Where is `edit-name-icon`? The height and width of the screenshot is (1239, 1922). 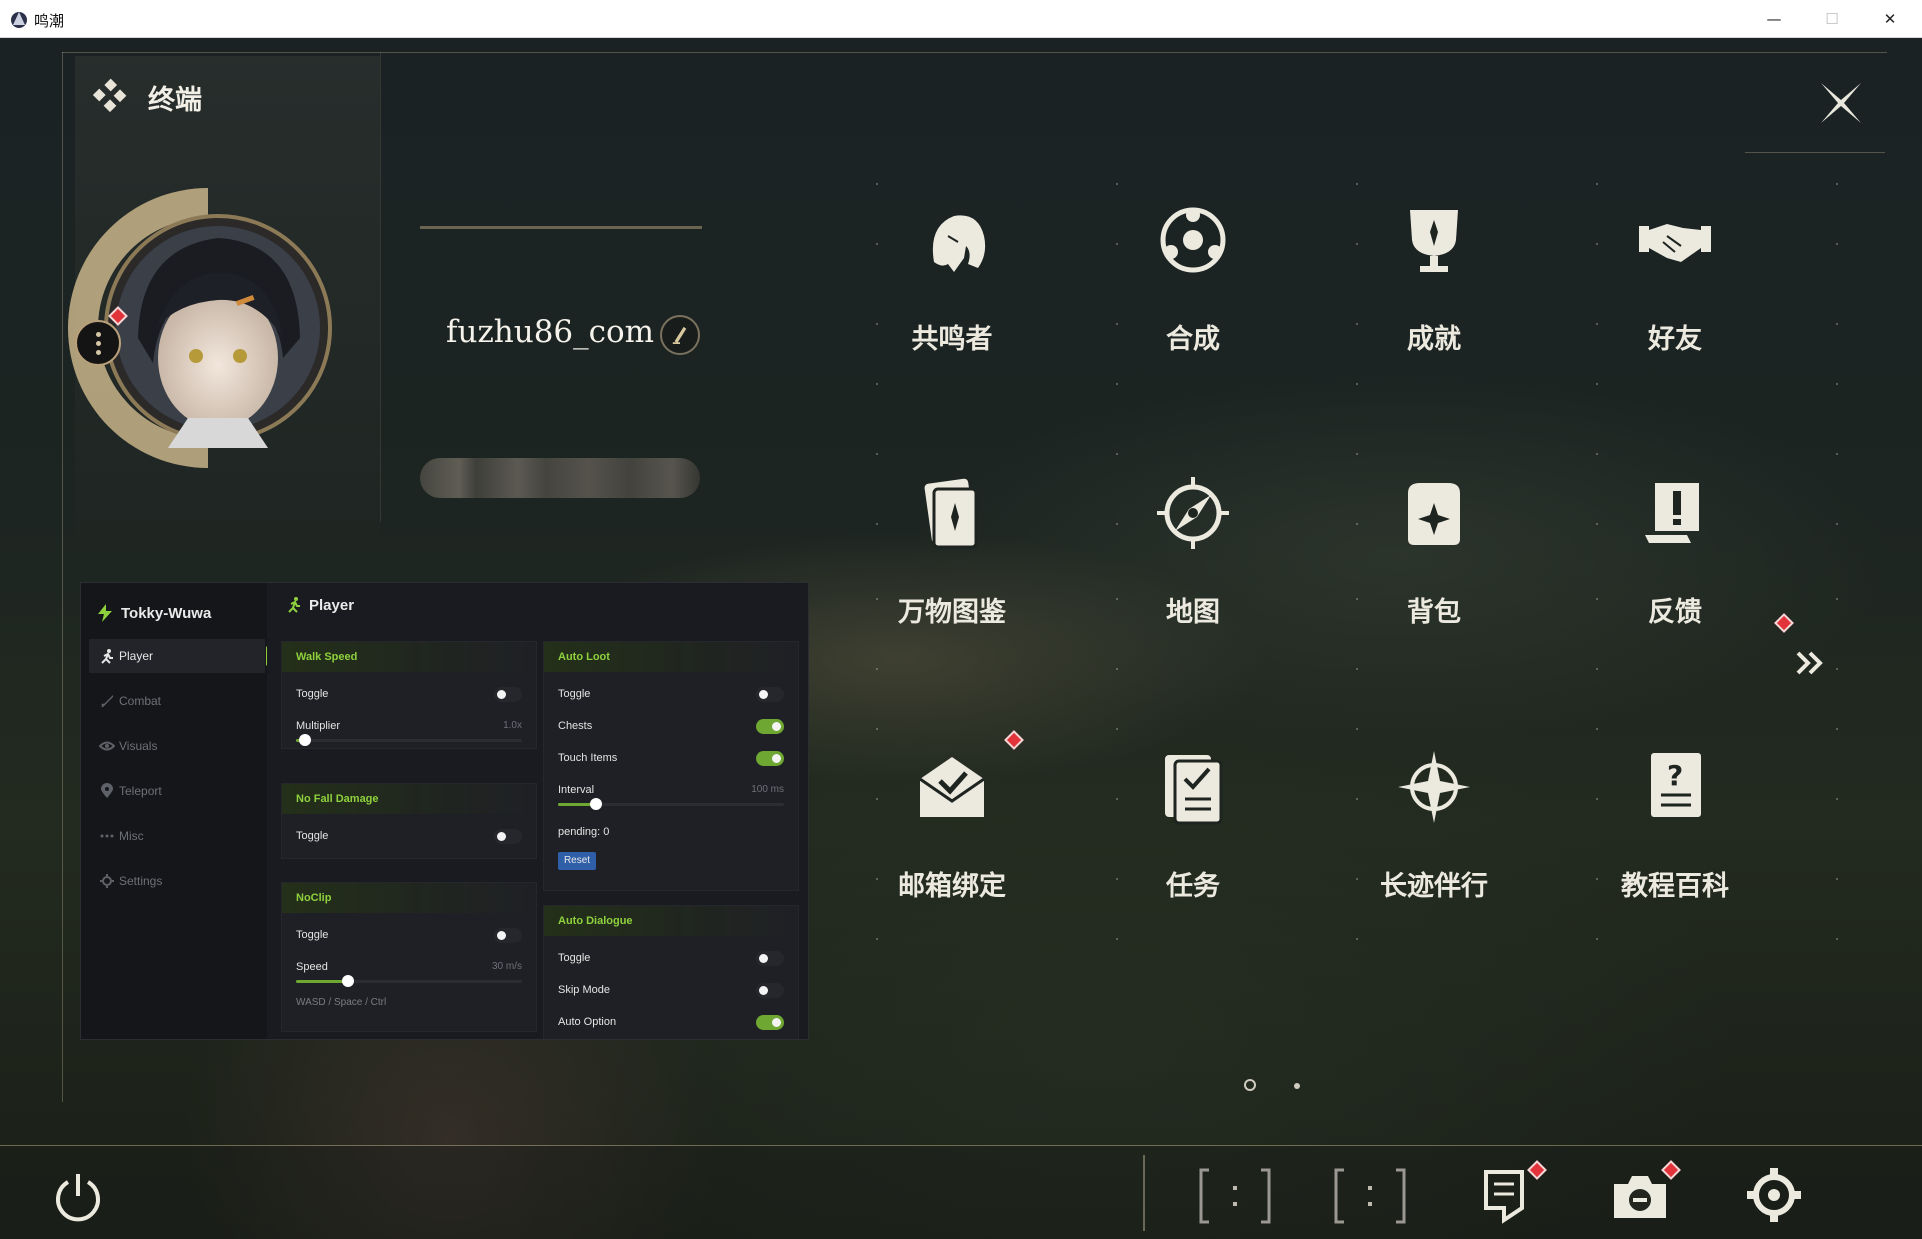
edit-name-icon is located at coordinates (680, 335).